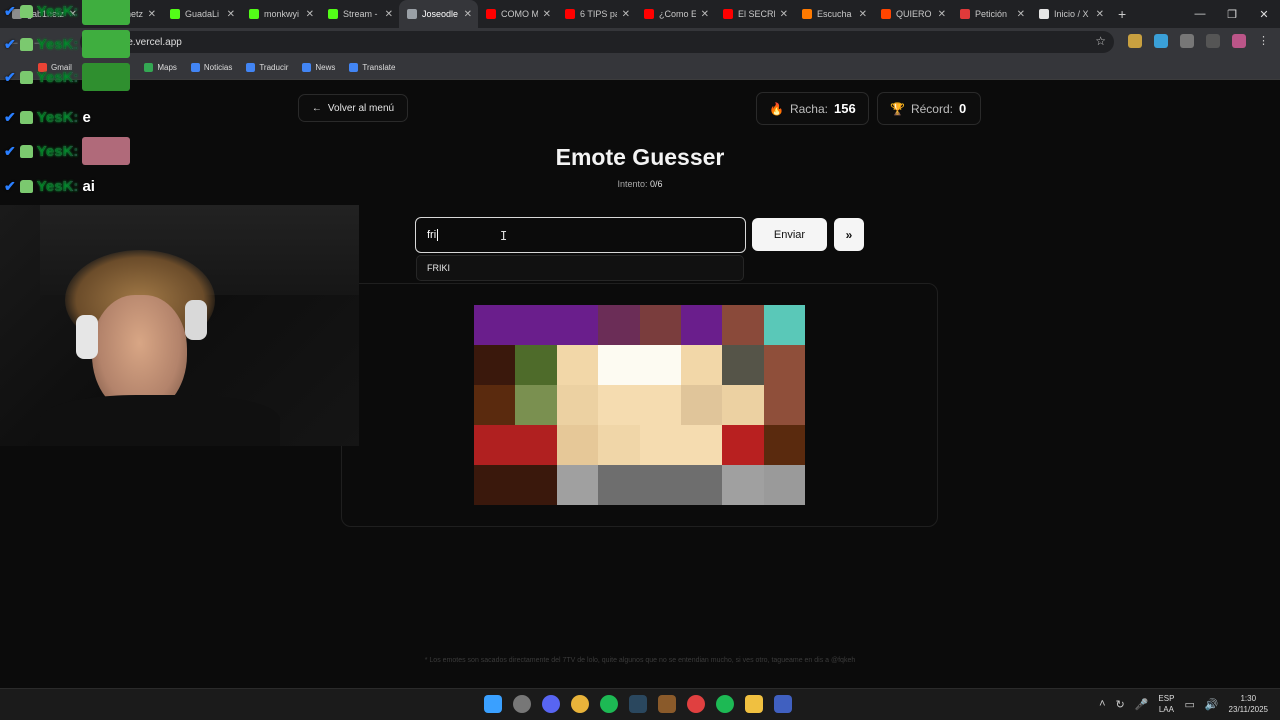 Image resolution: width=1280 pixels, height=720 pixels. Describe the element at coordinates (1264, 14) in the screenshot. I see `close-window-icon: ✕` at that location.